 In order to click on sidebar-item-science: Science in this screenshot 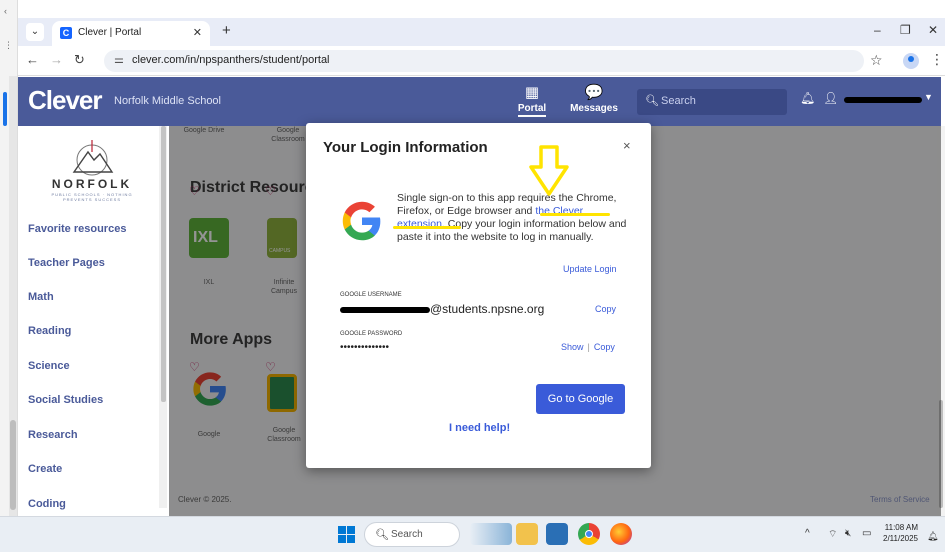, I will do `click(49, 366)`.